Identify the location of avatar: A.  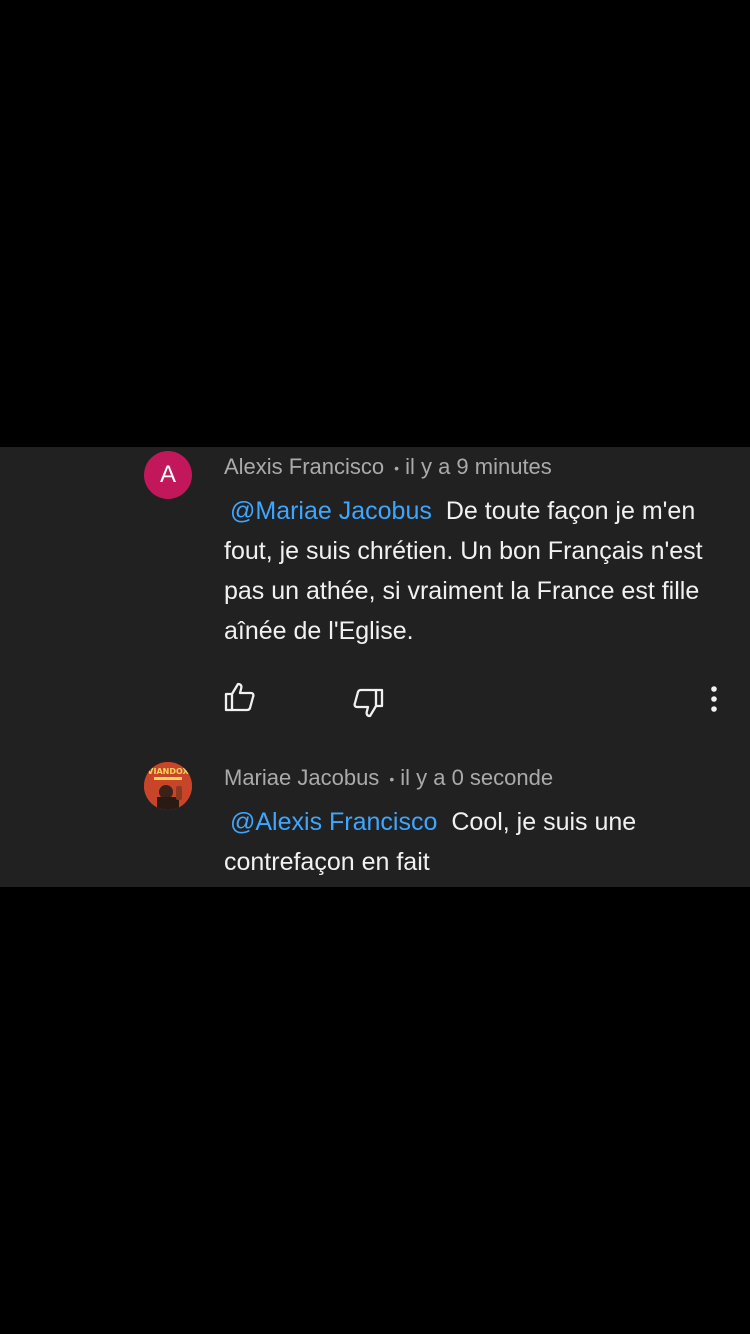
(168, 475).